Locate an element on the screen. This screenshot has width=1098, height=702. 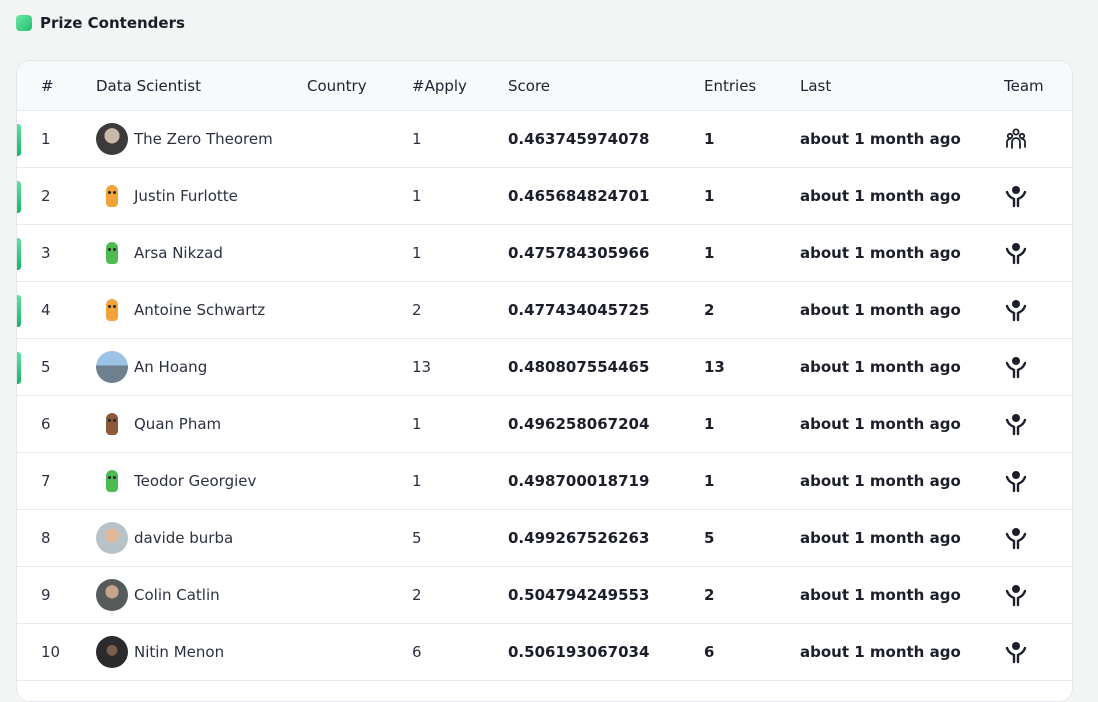
team-group-icon is located at coordinates (1016, 139).